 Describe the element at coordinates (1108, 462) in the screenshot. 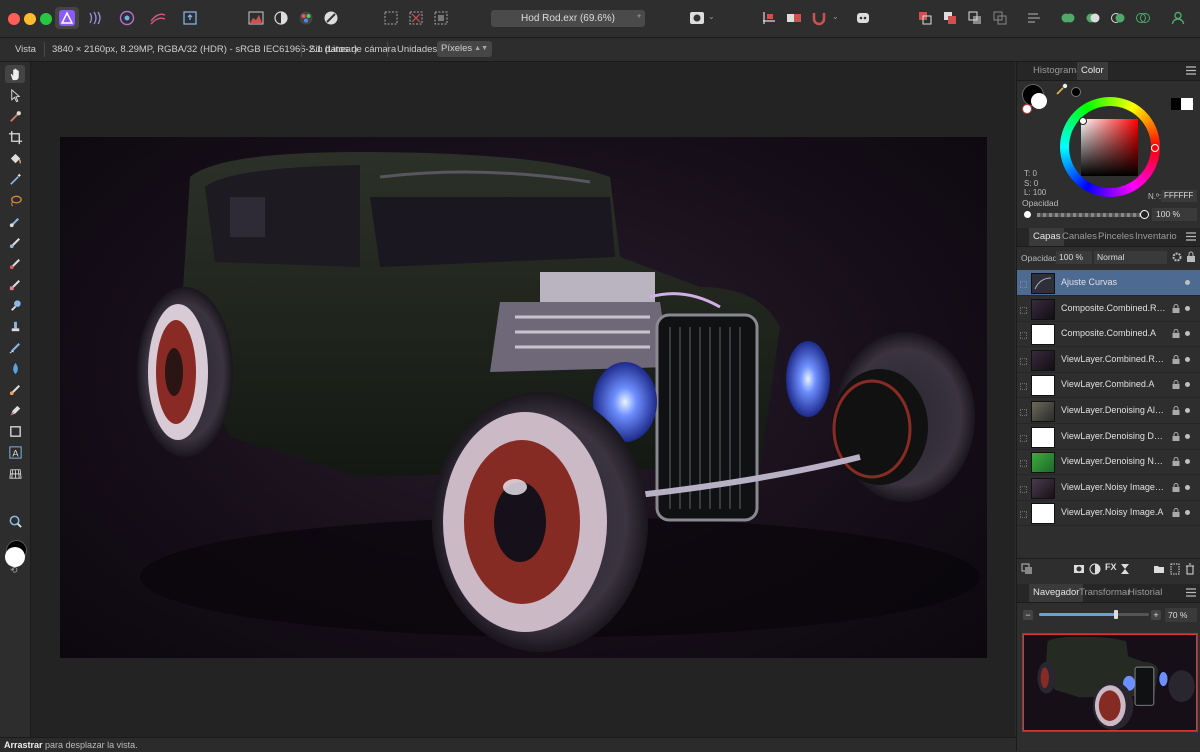

I see `layer-row: ViewLayer.Denoising Normal.RGB` at that location.